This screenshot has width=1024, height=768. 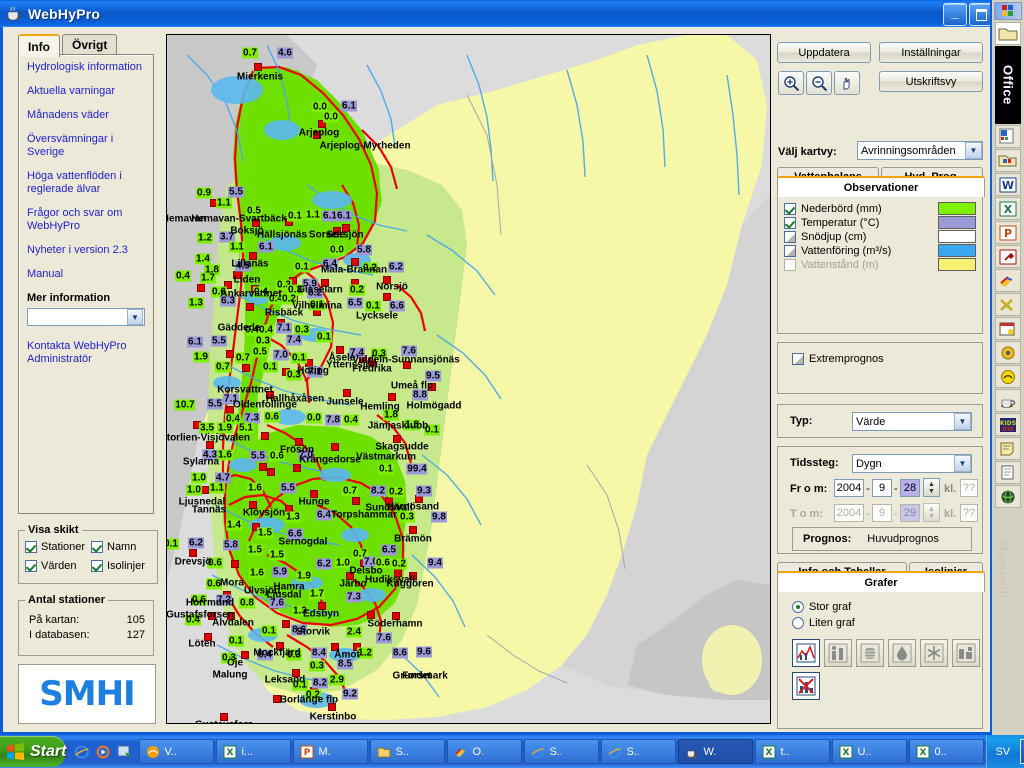 What do you see at coordinates (1008, 184) in the screenshot?
I see `word-button: W` at bounding box center [1008, 184].